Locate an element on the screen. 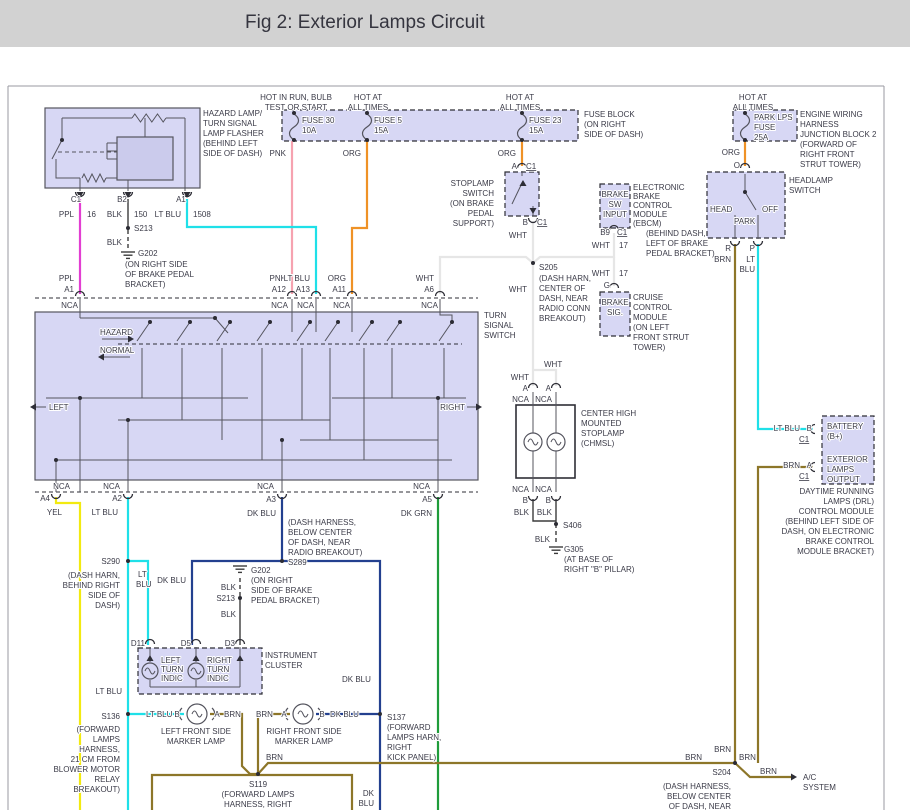  diagram-label: WHT is located at coordinates (520, 377).